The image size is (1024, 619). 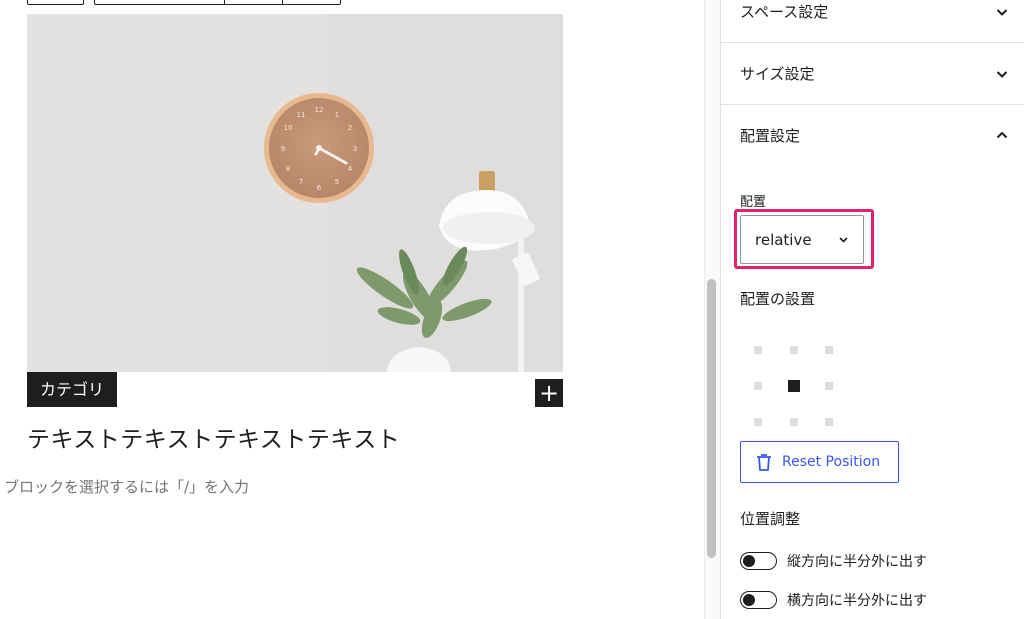 I want to click on adjust-title: 位置調整, so click(x=770, y=519).